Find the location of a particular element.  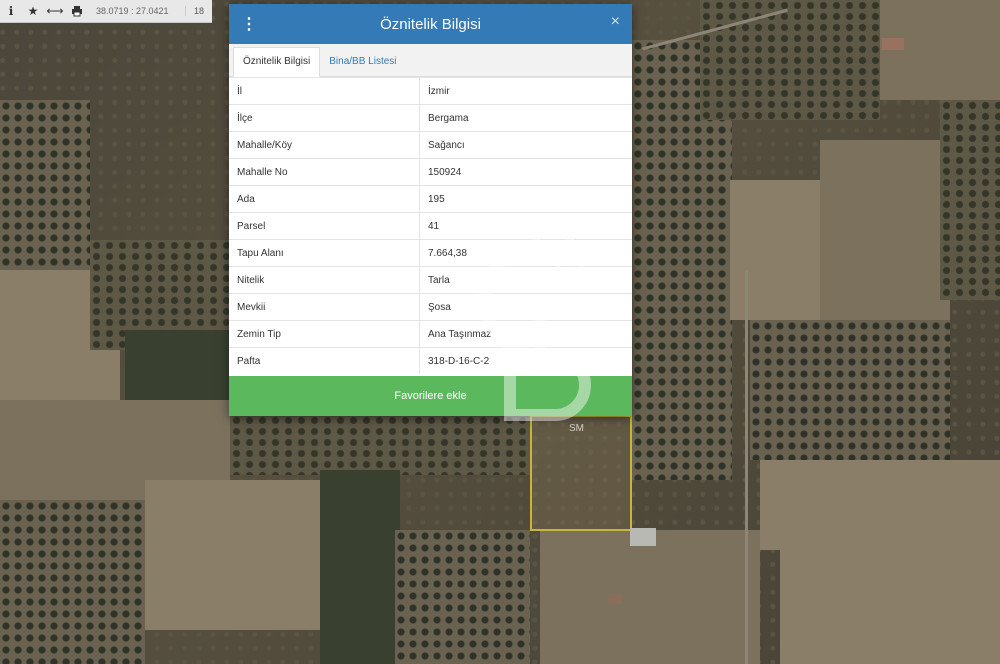

tab-building-list: Bina/BB Listesi is located at coordinates (362, 62).